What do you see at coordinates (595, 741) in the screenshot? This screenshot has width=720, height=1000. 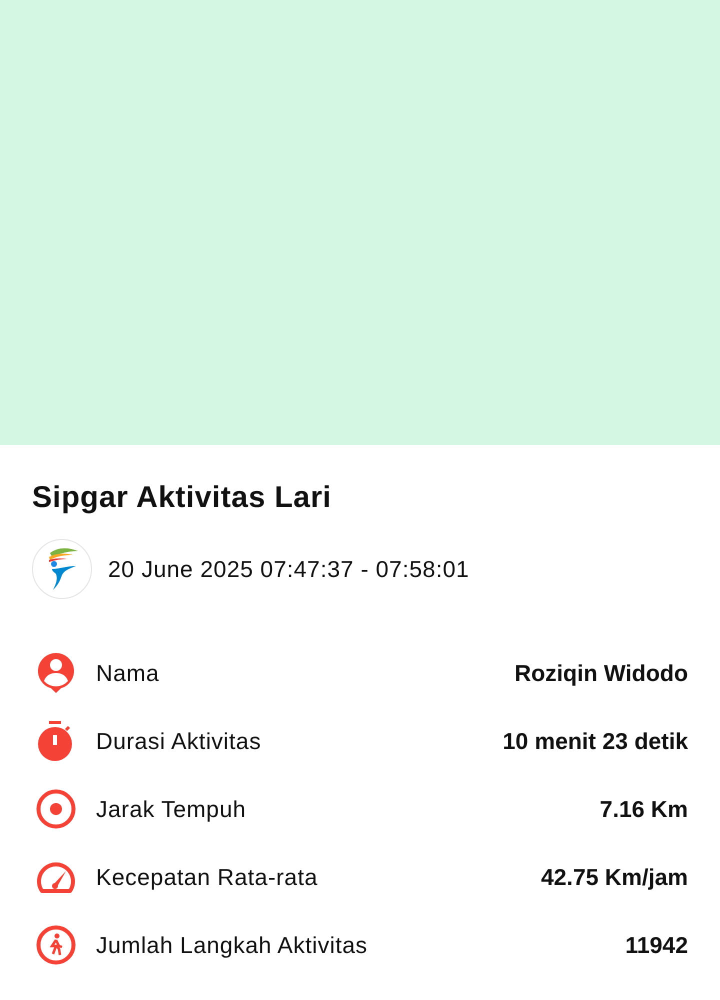 I see `stat-value: 10 menit 23 detik` at bounding box center [595, 741].